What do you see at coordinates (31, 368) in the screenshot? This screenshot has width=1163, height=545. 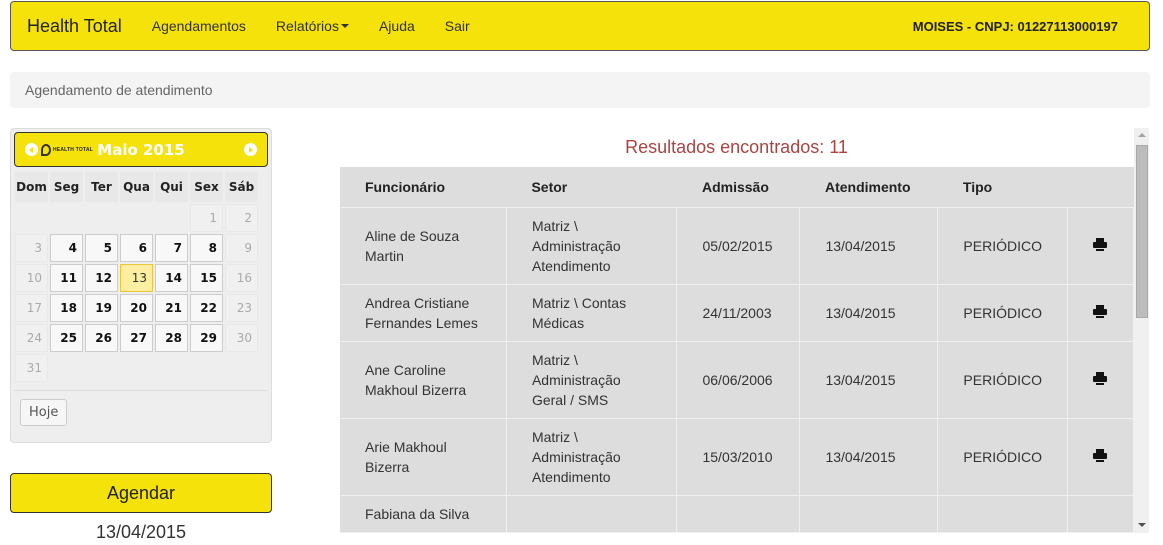 I see `calendar-day-disabled: 31` at bounding box center [31, 368].